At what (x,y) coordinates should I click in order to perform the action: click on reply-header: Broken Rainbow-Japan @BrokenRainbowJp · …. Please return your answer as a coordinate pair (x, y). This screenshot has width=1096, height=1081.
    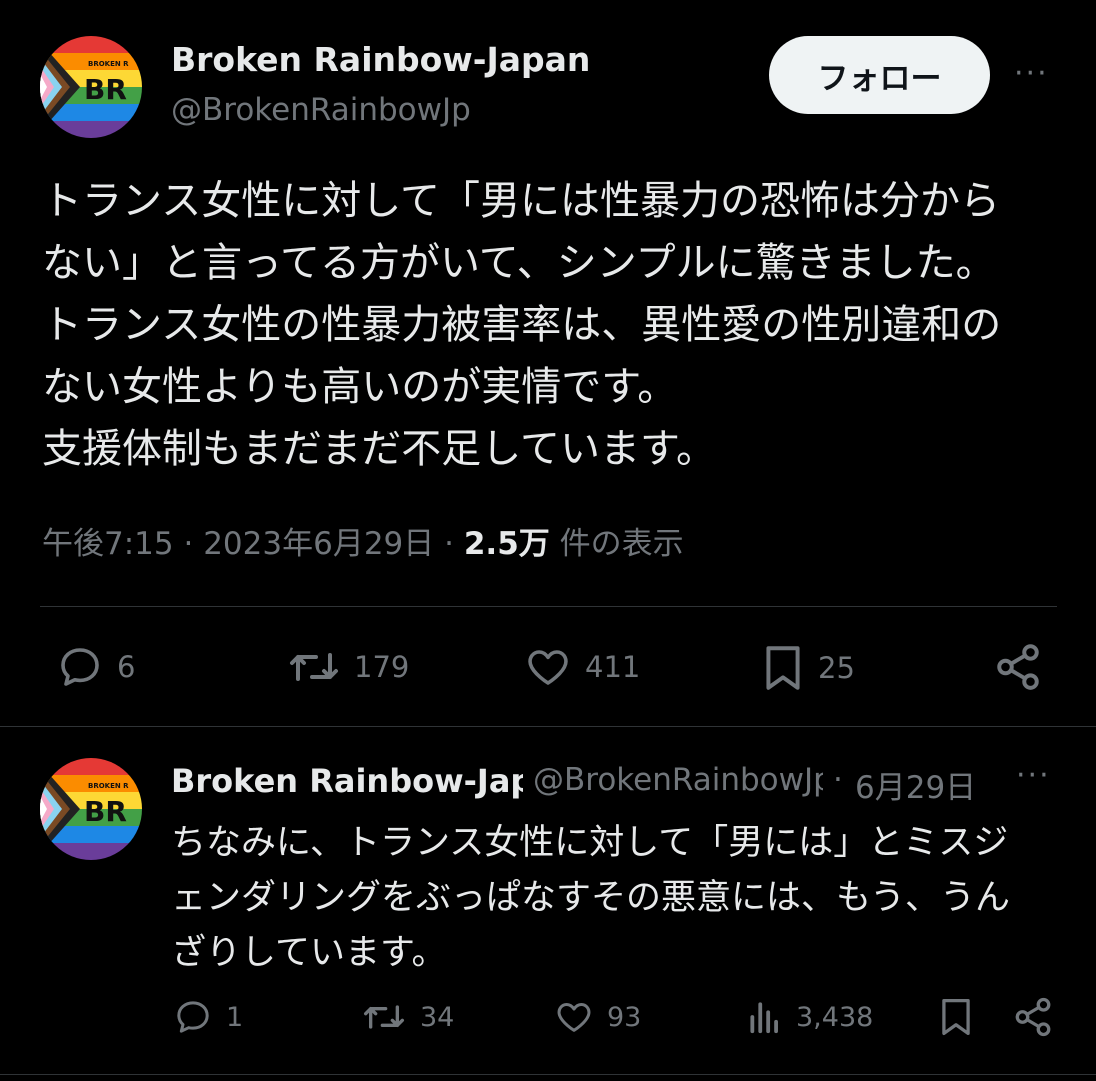
    Looking at the image, I should click on (613, 782).